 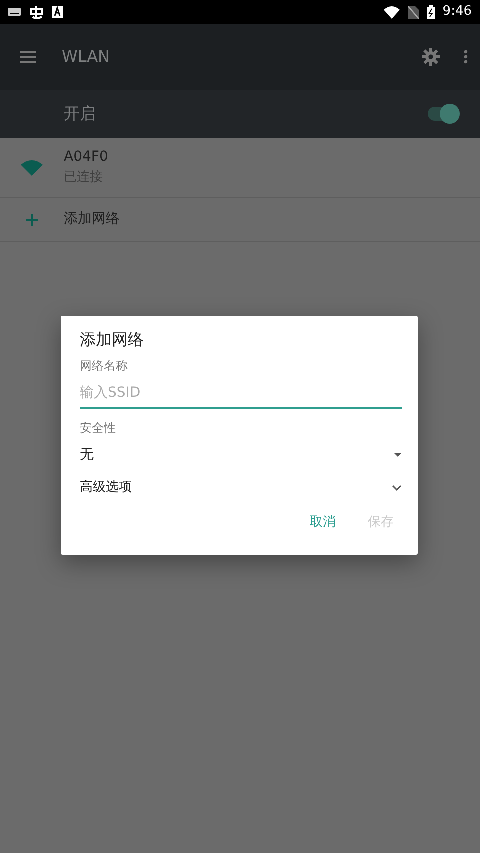 I want to click on advanced-options-toggle: 高级选项, so click(x=241, y=488).